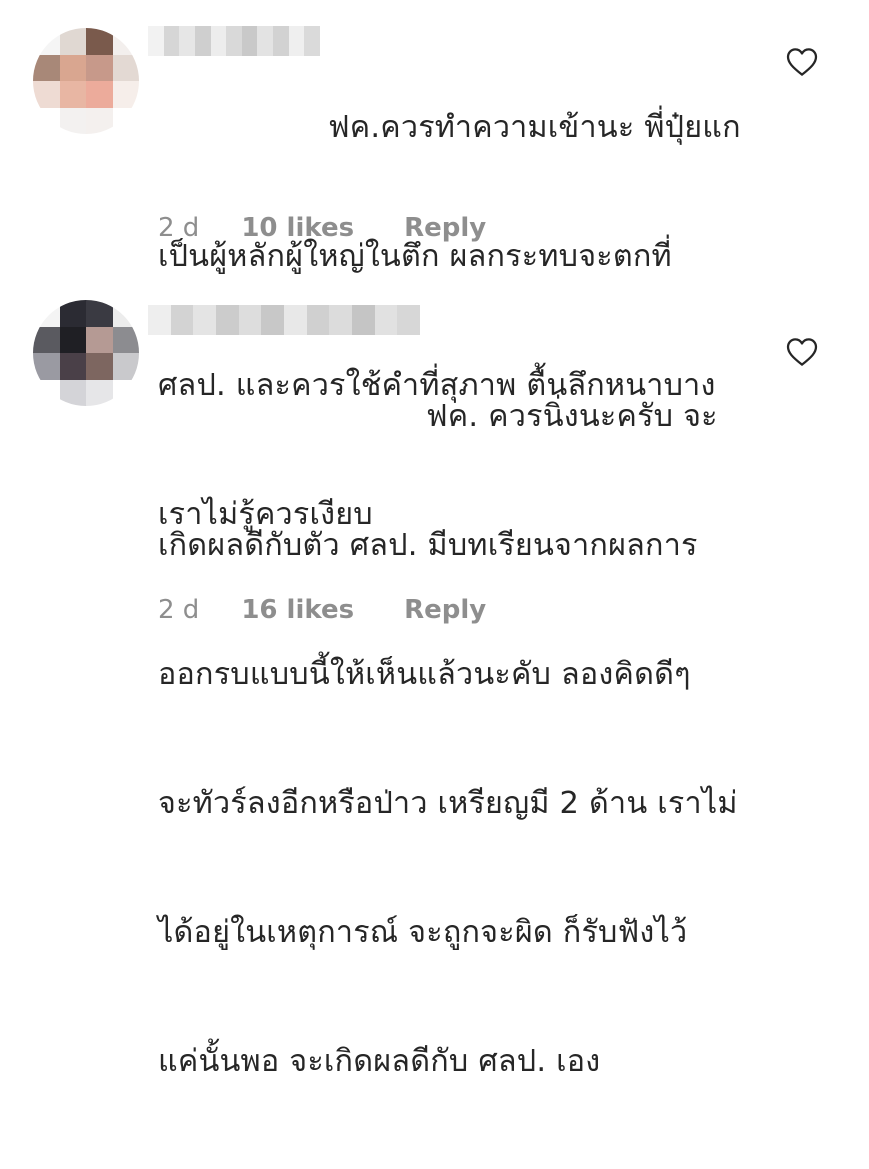  What do you see at coordinates (428, 545) in the screenshot?
I see `comment-text-line: เกิดผลดีกับตัว ศลป. มีบทเรียนจากผลการ` at bounding box center [428, 545].